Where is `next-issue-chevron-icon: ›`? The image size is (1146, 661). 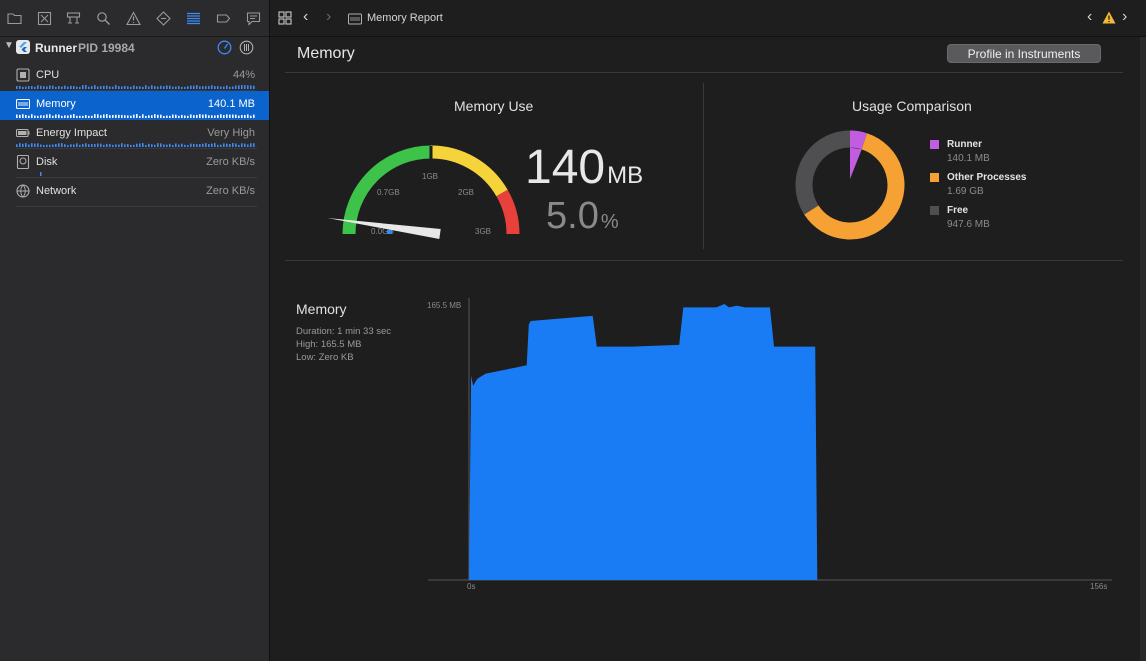
next-issue-chevron-icon: › is located at coordinates (1124, 17).